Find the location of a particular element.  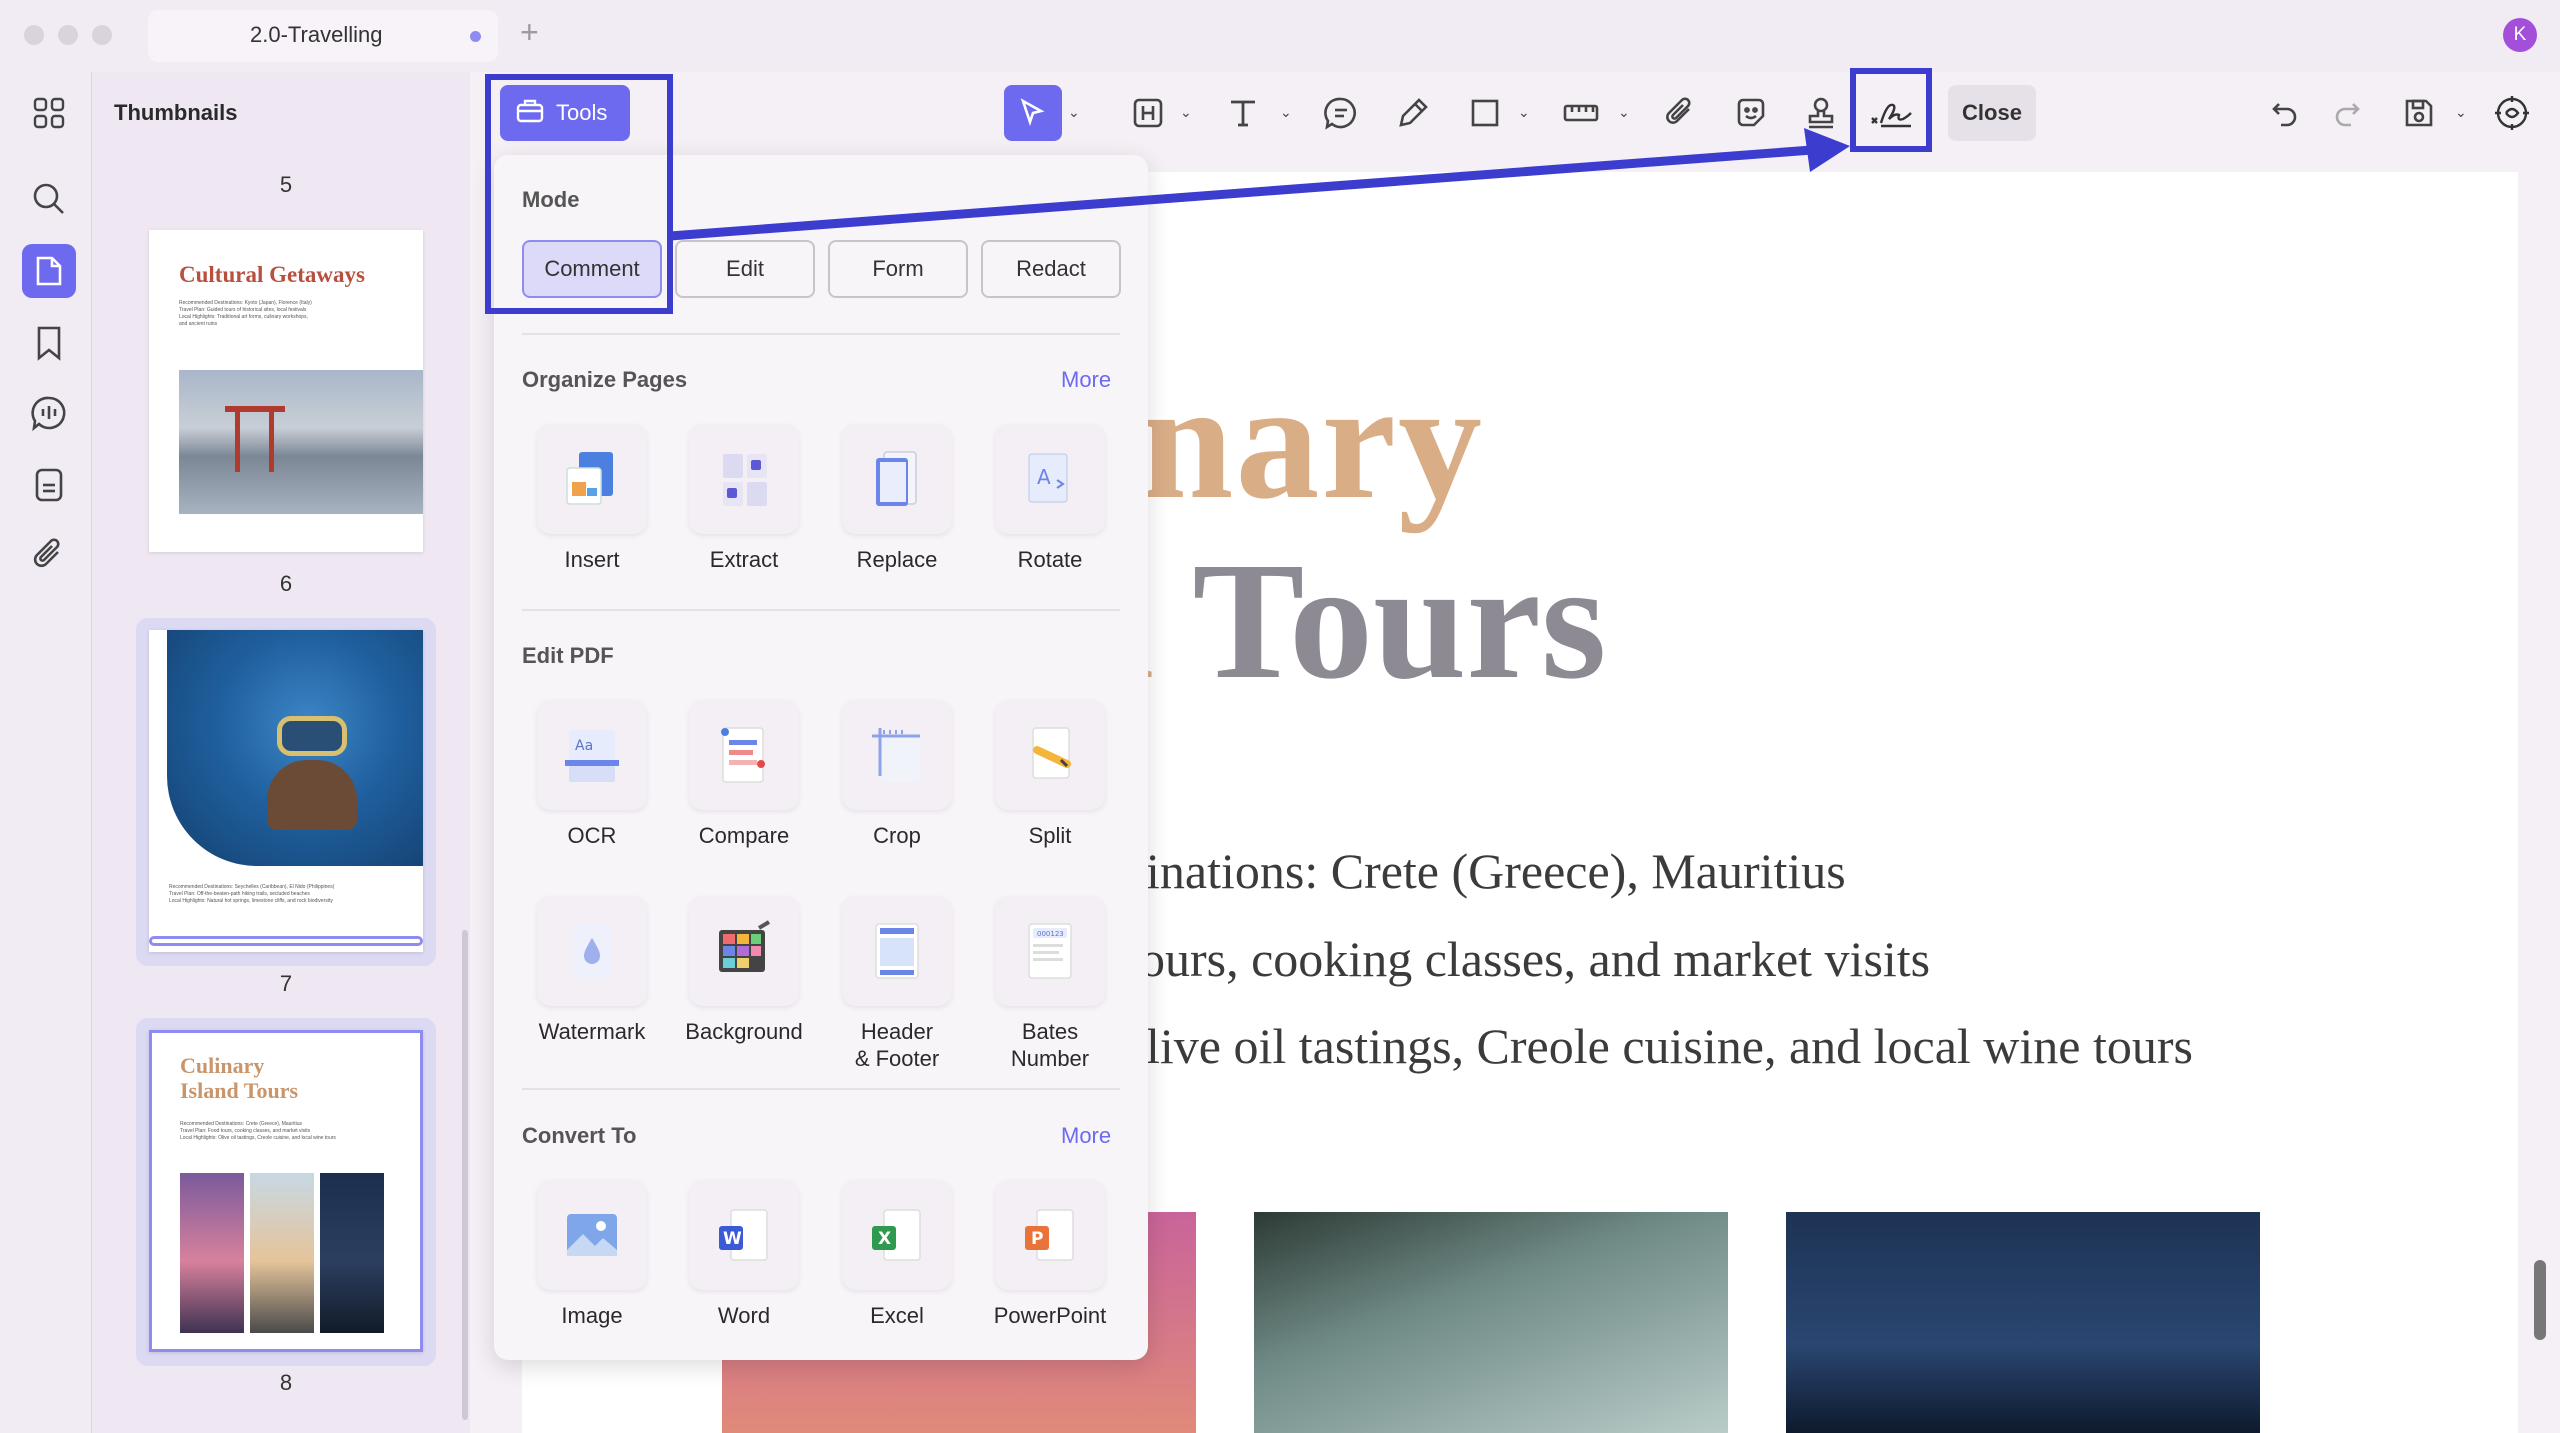

extract-tool: Extract is located at coordinates (744, 498).